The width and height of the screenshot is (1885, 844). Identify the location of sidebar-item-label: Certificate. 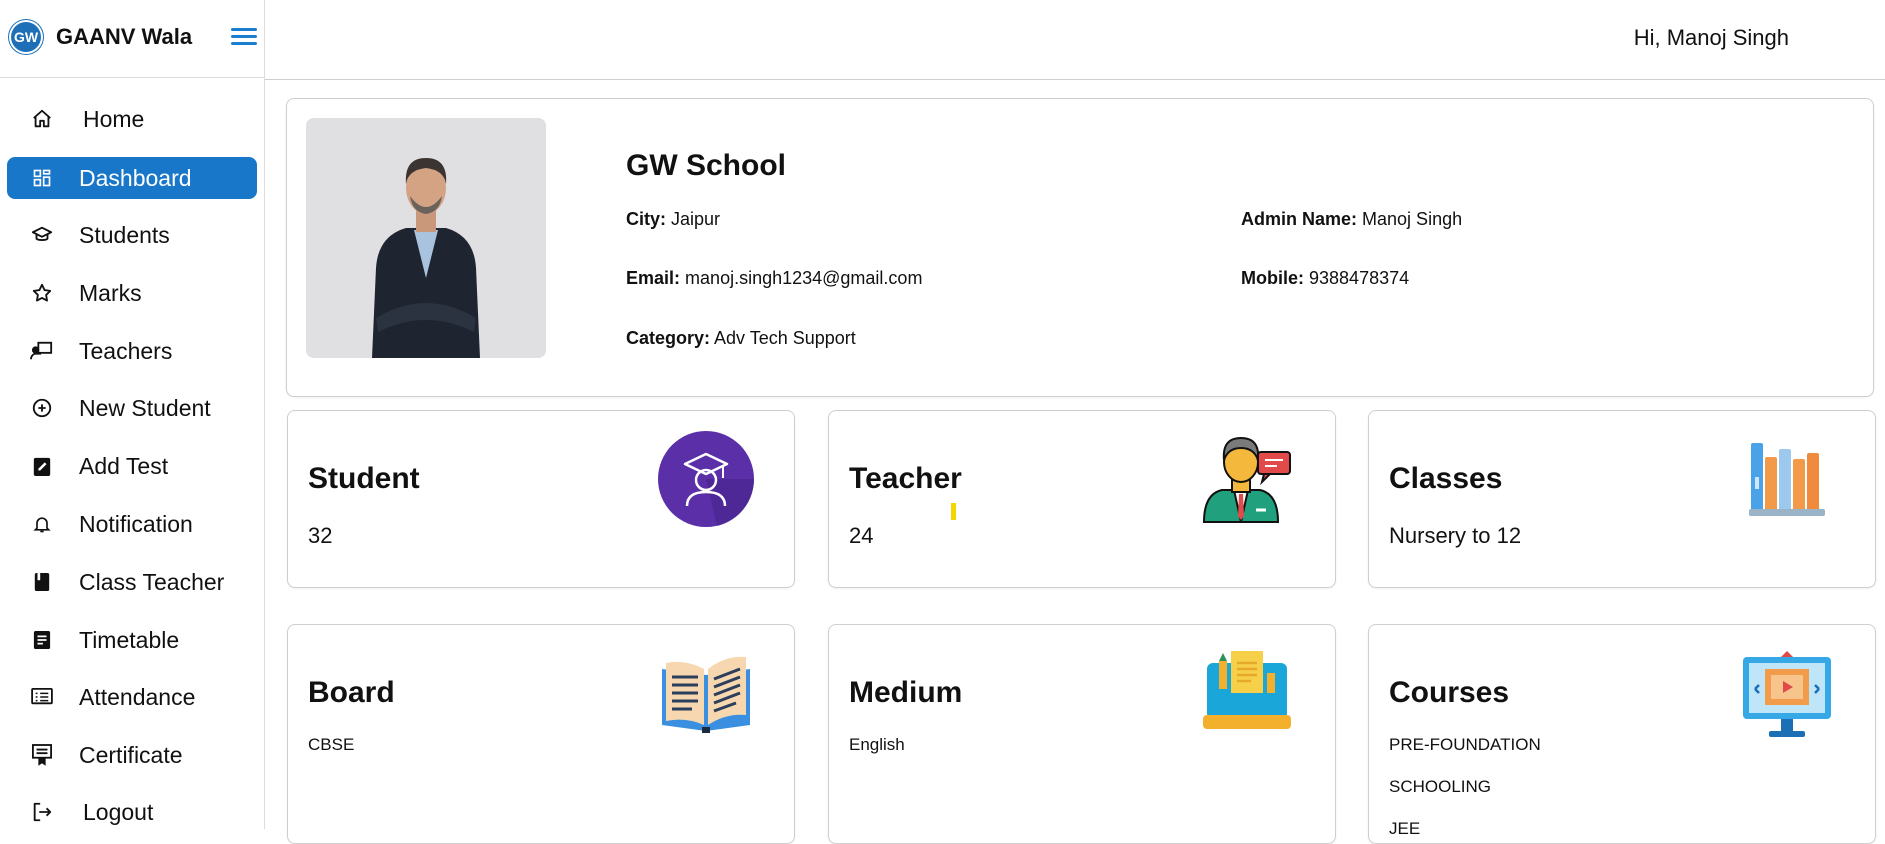
(131, 754).